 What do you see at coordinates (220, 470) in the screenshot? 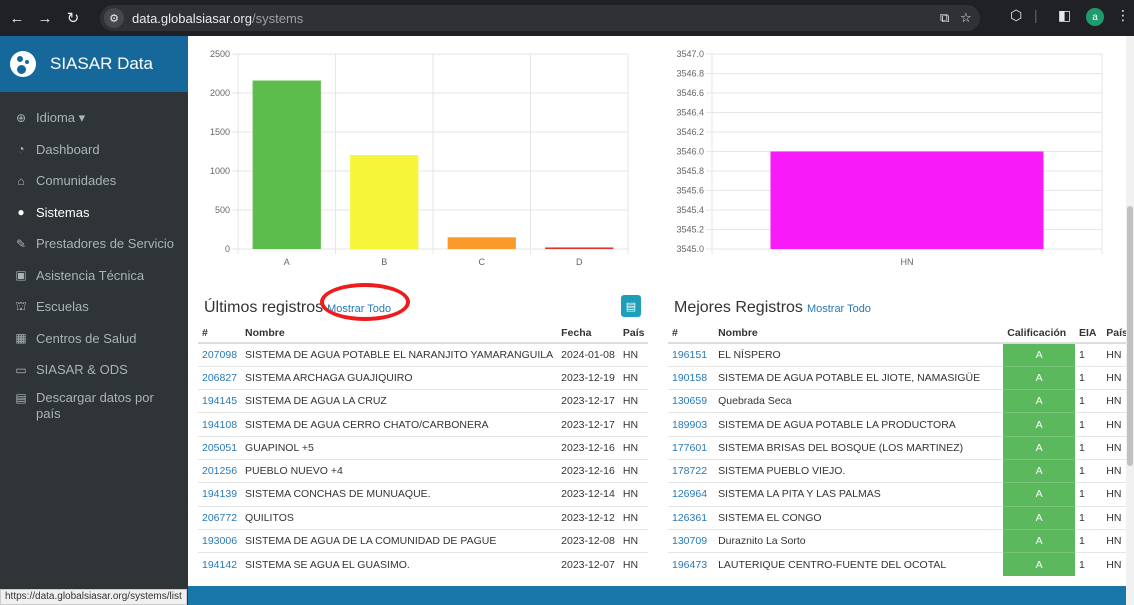
I see `record-id-link: 201256` at bounding box center [220, 470].